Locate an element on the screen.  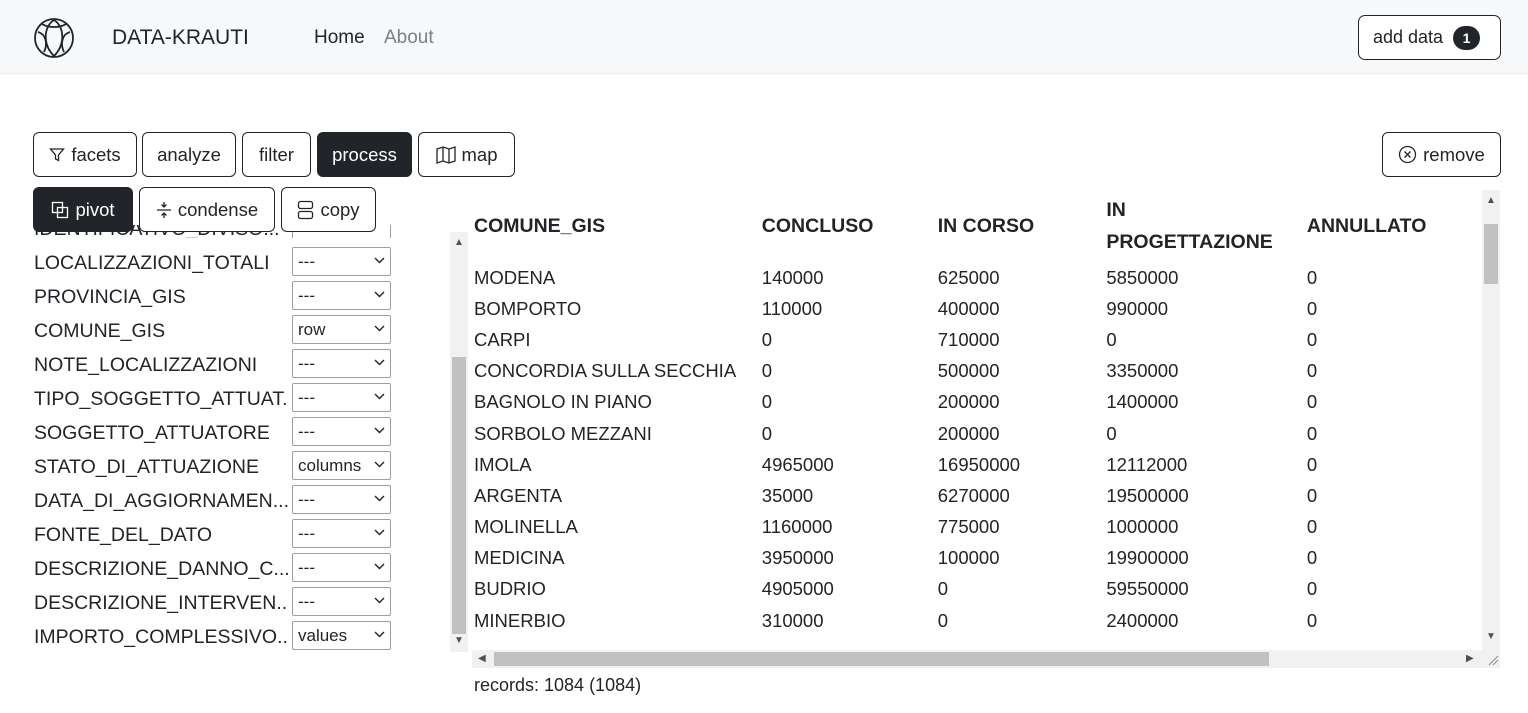
table-row: MINERBIO 310000 0 2400000 0 is located at coordinates (975, 620).